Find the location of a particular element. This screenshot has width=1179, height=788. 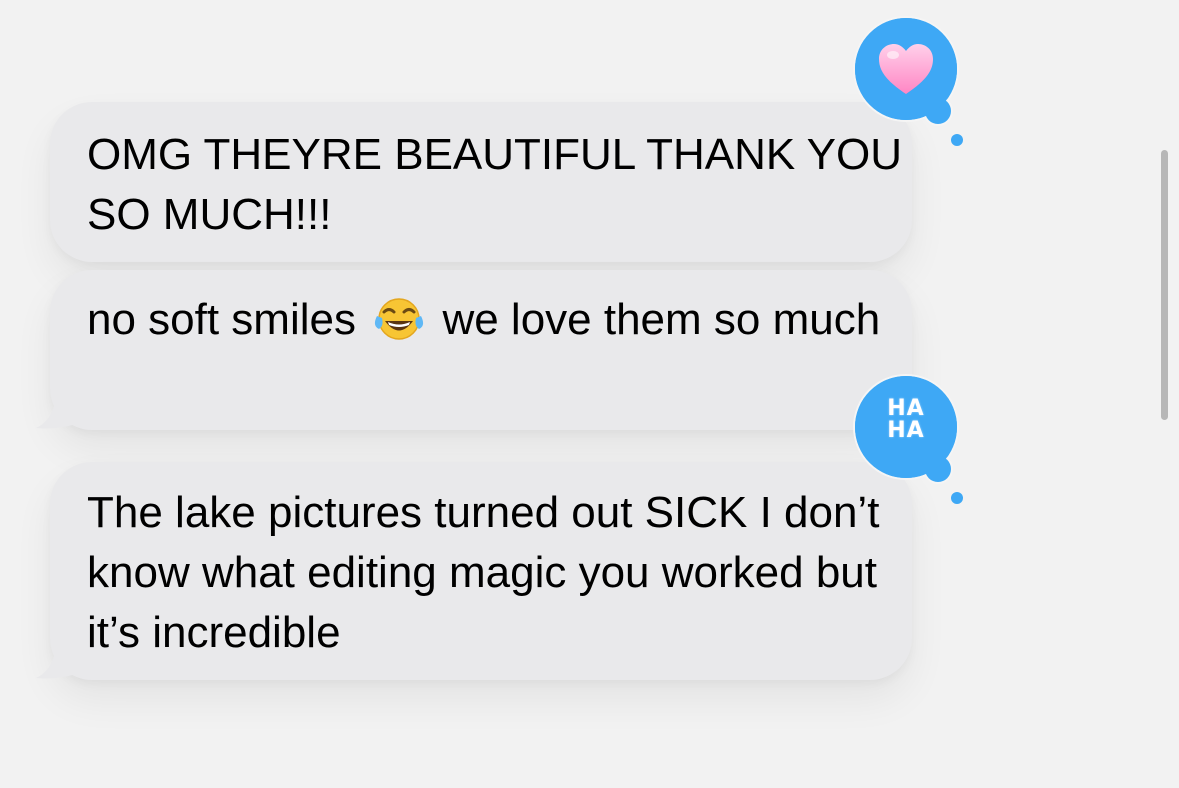

scrollbar is located at coordinates (1164, 285).